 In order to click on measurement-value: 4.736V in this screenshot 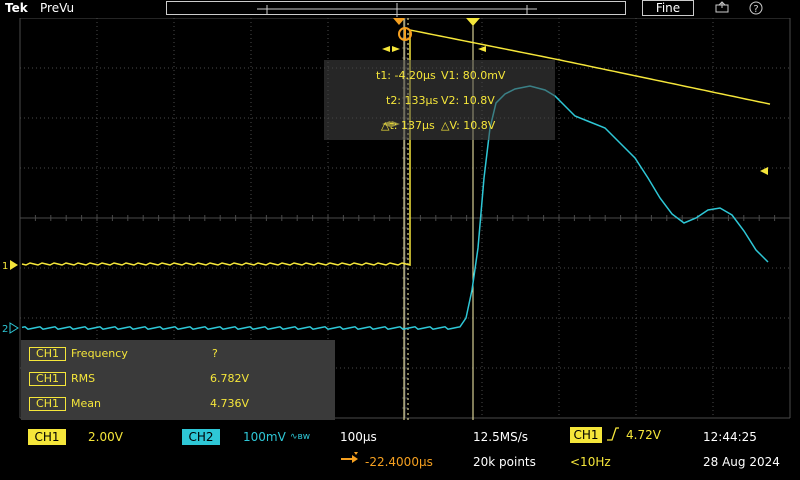, I will do `click(230, 403)`.